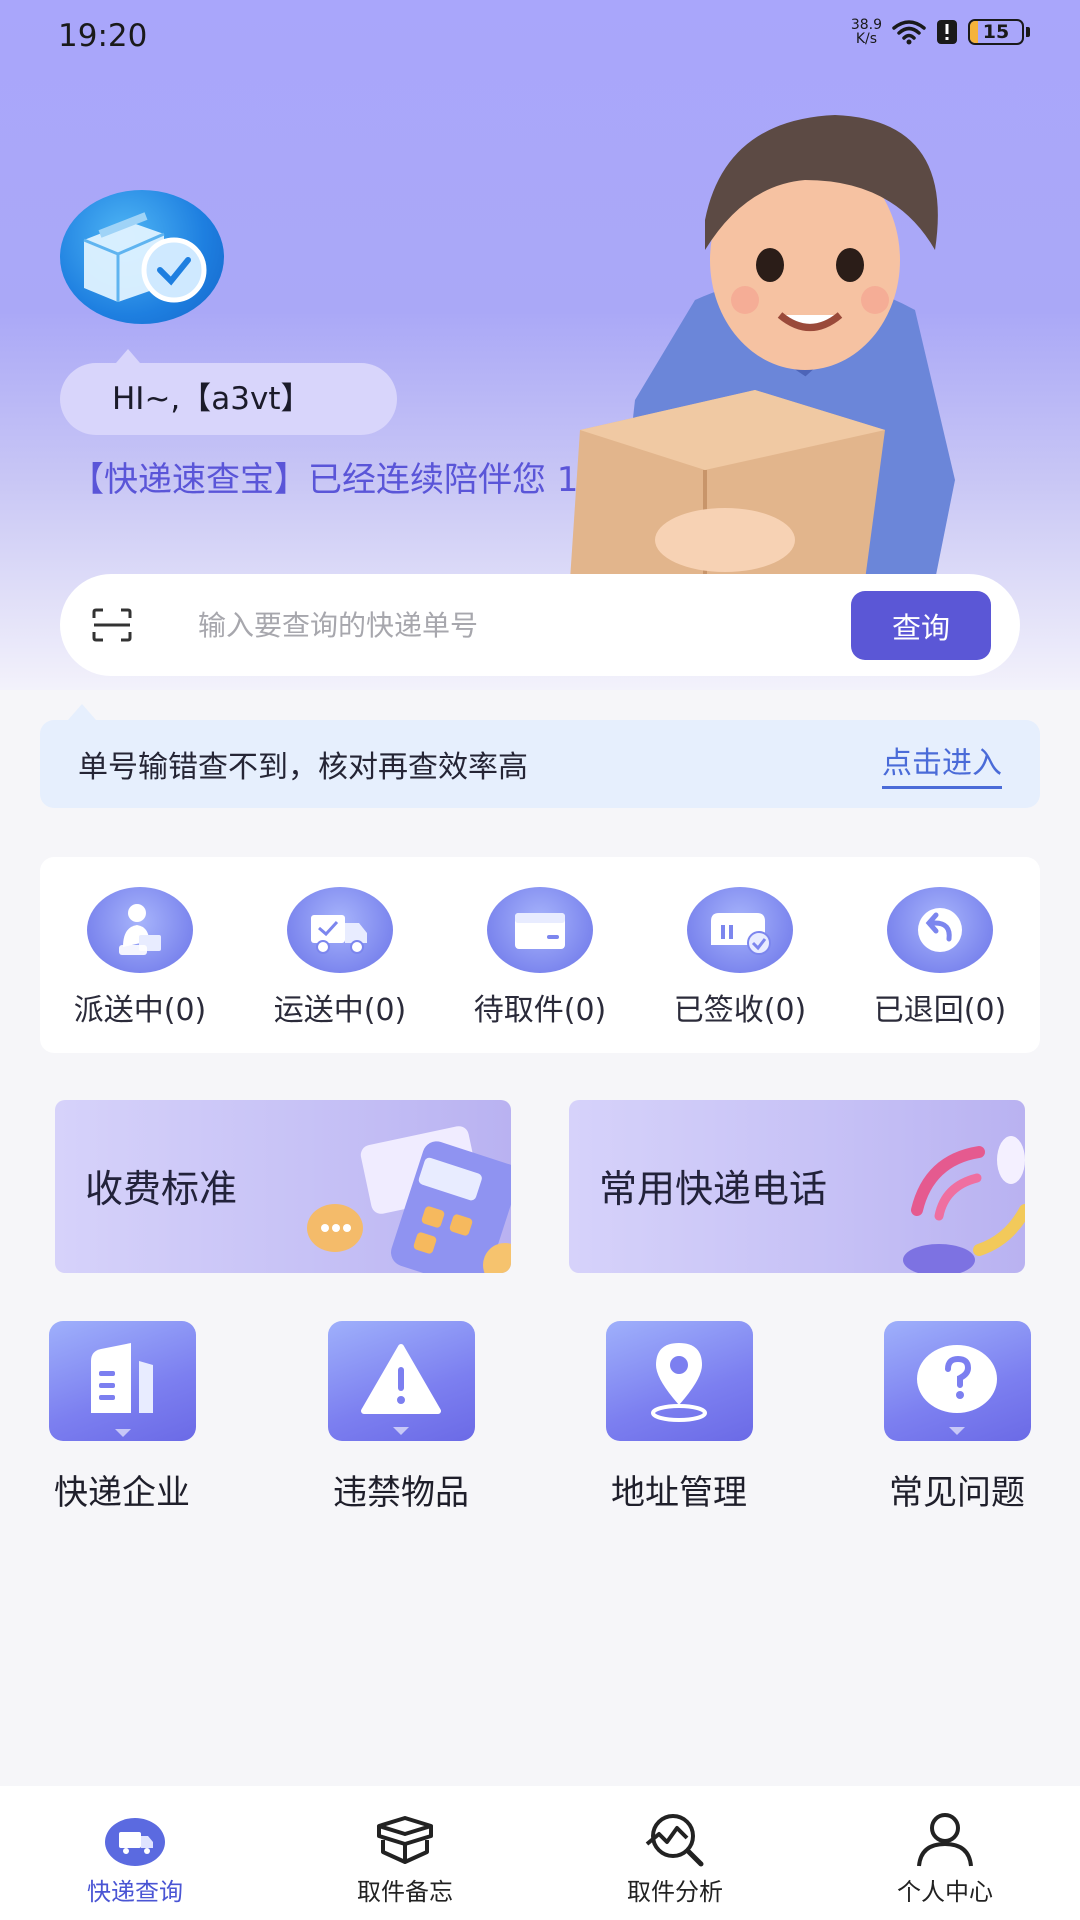  Describe the element at coordinates (540, 1010) in the screenshot. I see `status-label: 待取件(0)` at that location.